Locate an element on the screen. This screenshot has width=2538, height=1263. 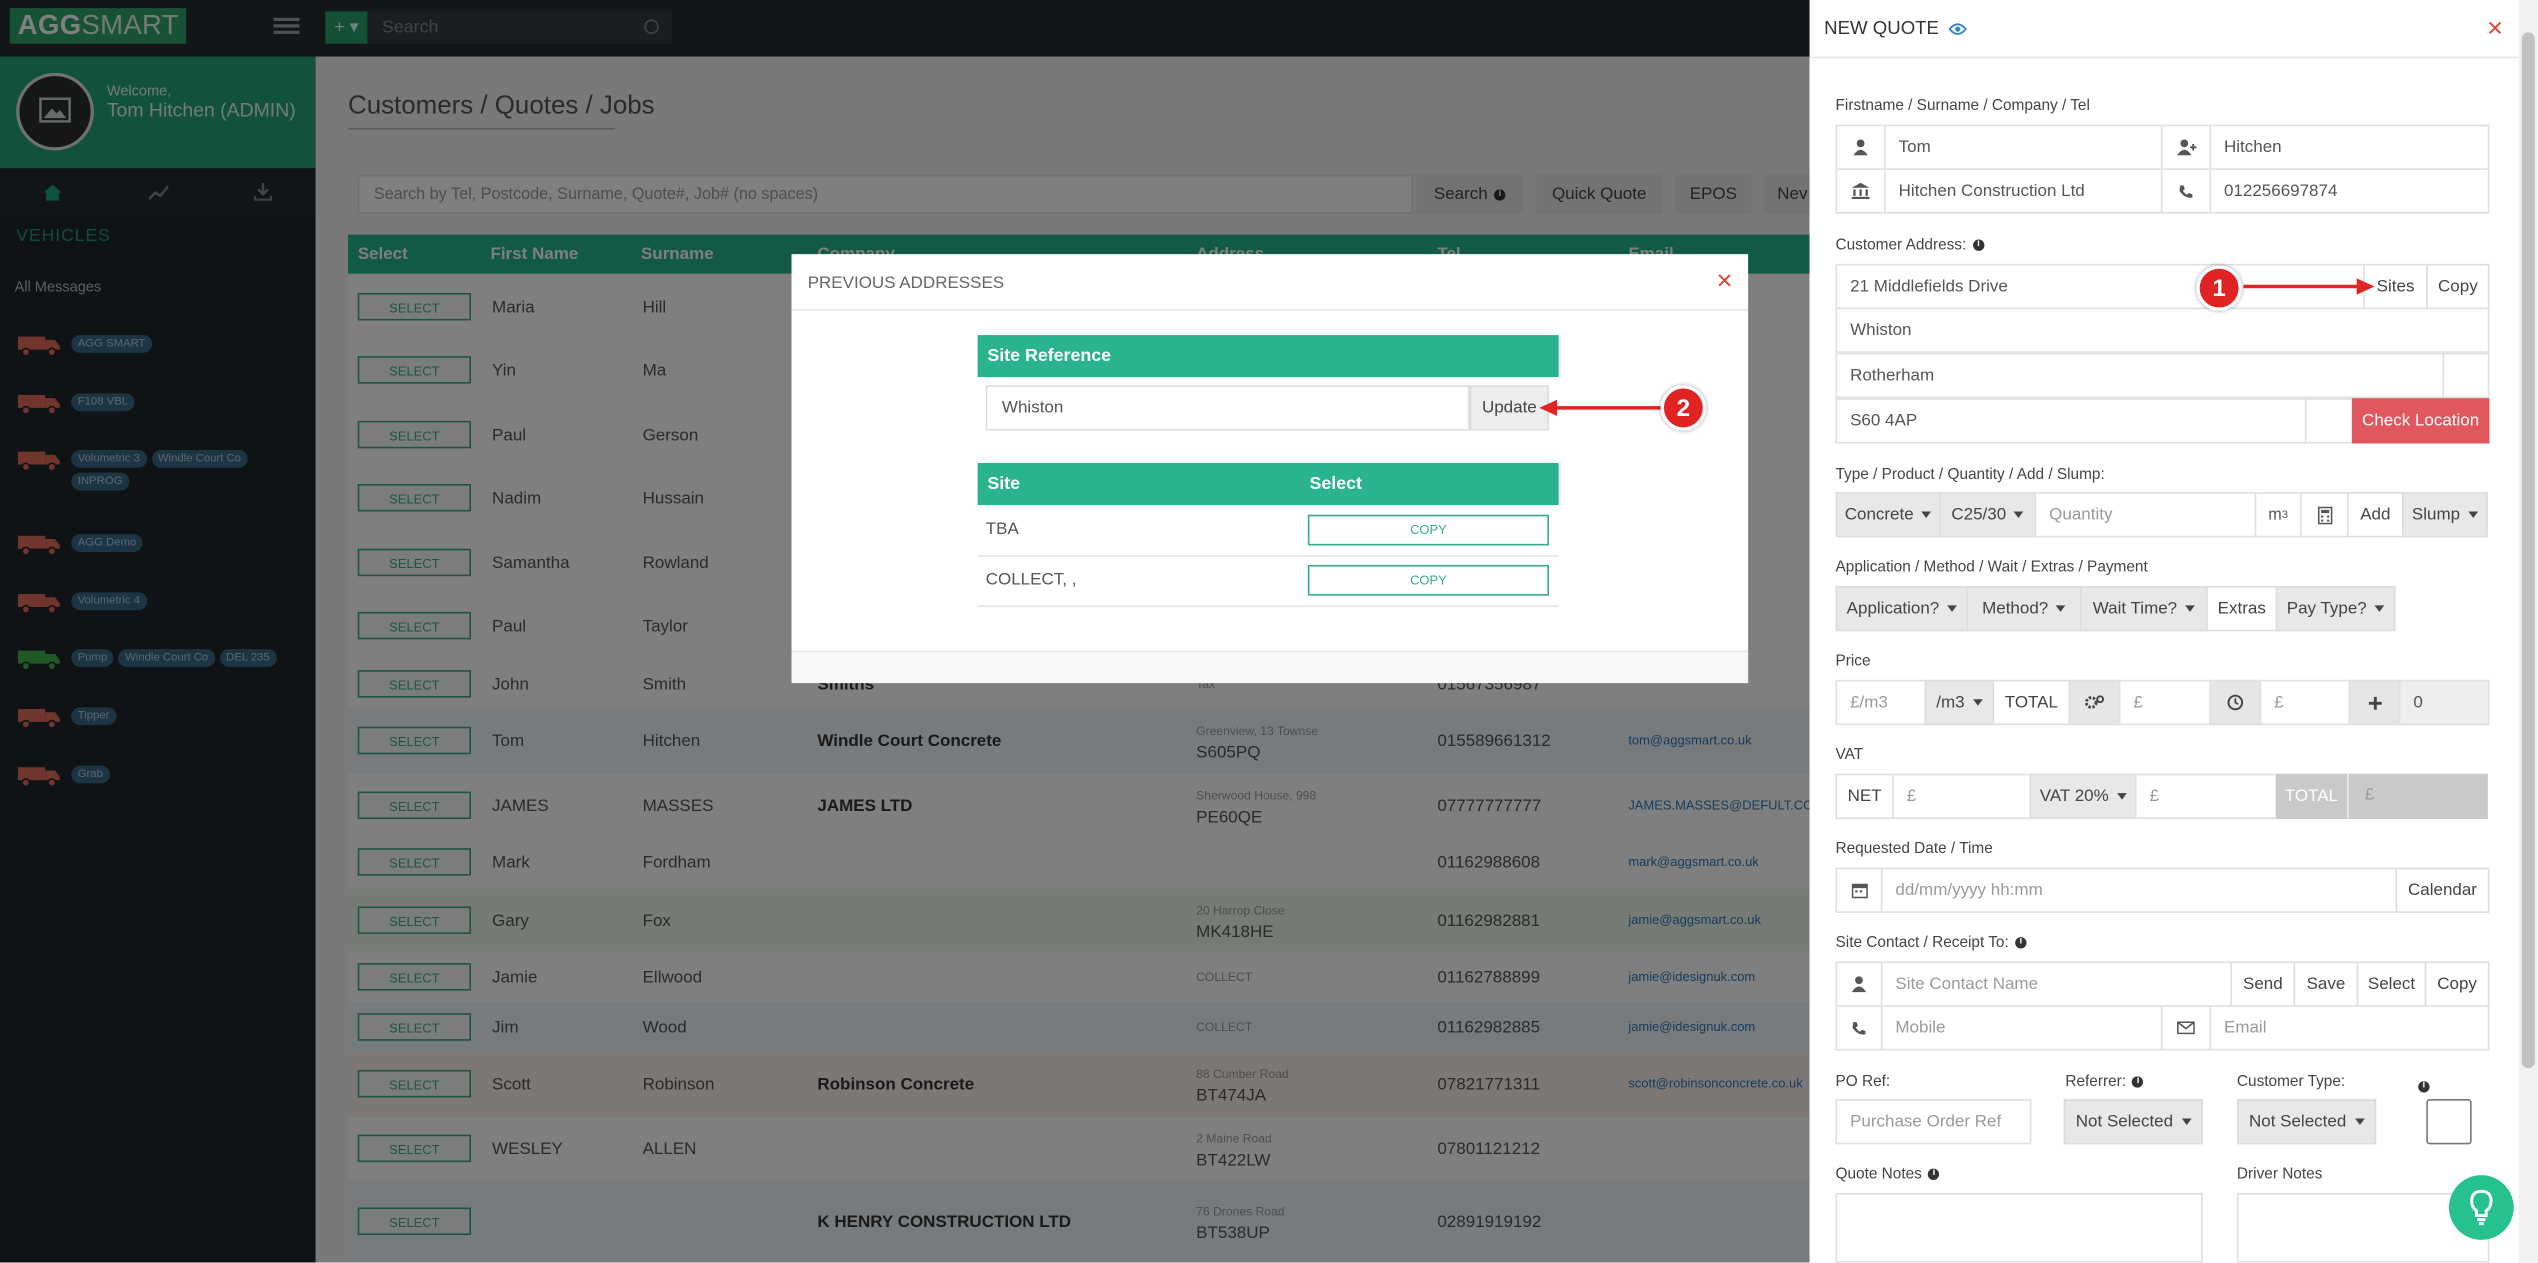
annotation-marker-2: 2 is located at coordinates (1683, 408).